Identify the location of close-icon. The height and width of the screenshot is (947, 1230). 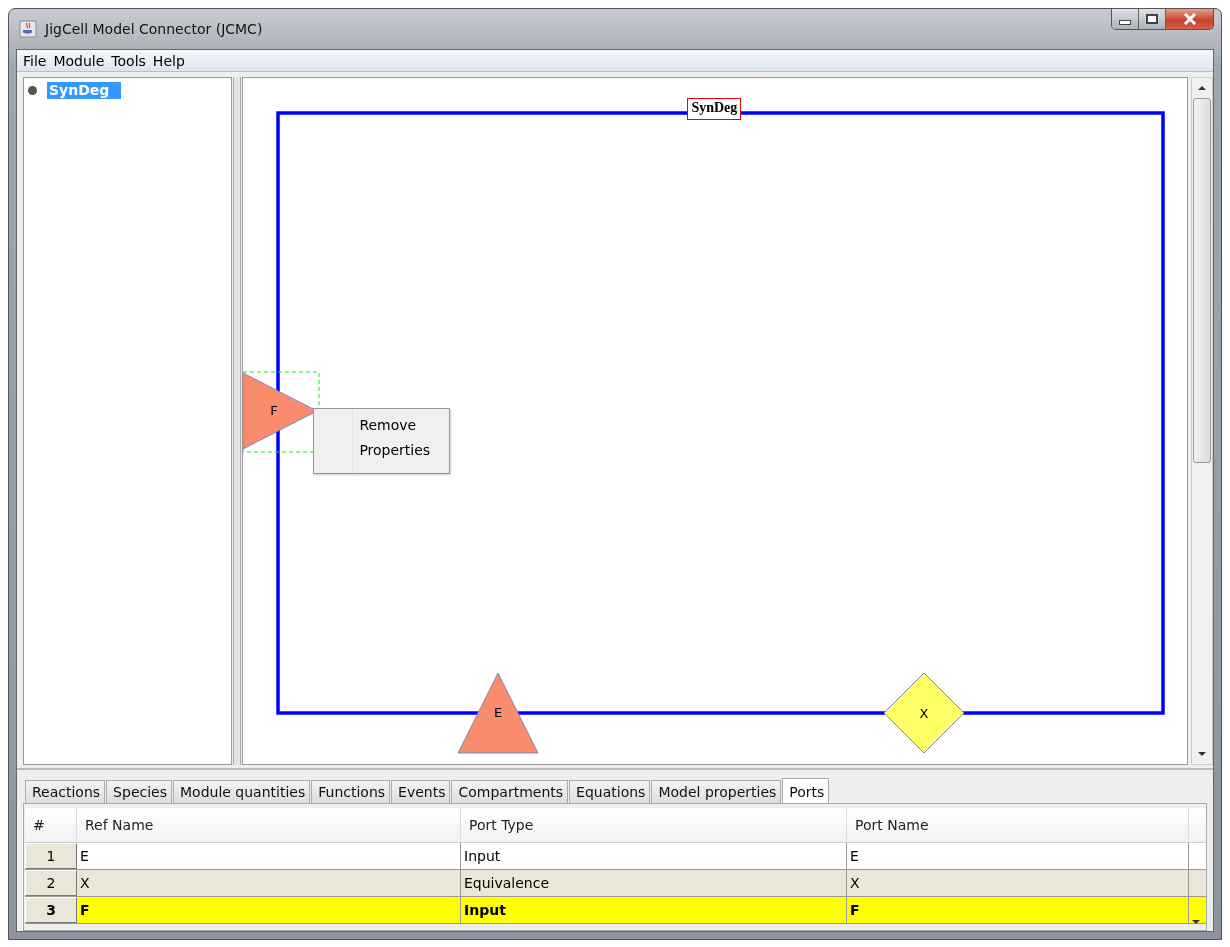
(1189, 19).